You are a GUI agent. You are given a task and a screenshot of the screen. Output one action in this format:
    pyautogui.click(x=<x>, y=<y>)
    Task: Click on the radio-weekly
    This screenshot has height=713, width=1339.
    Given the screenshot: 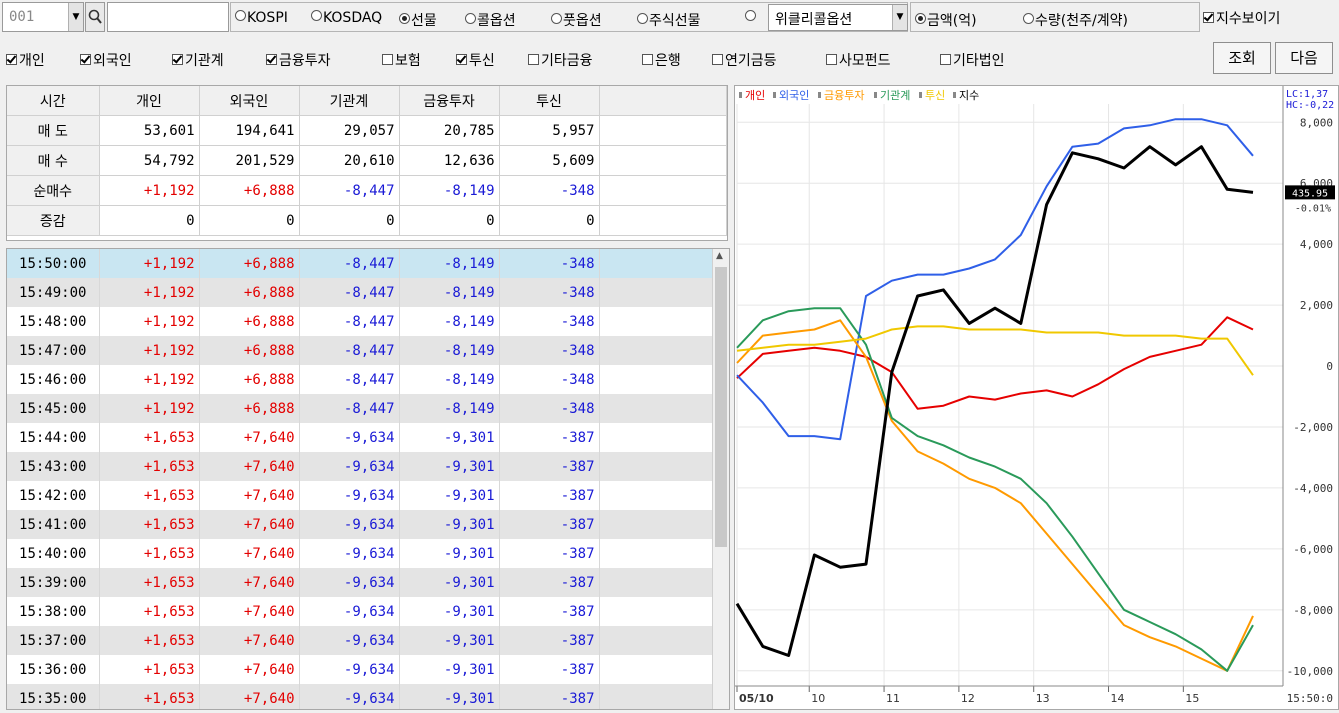 What is the action you would take?
    pyautogui.click(x=751, y=18)
    